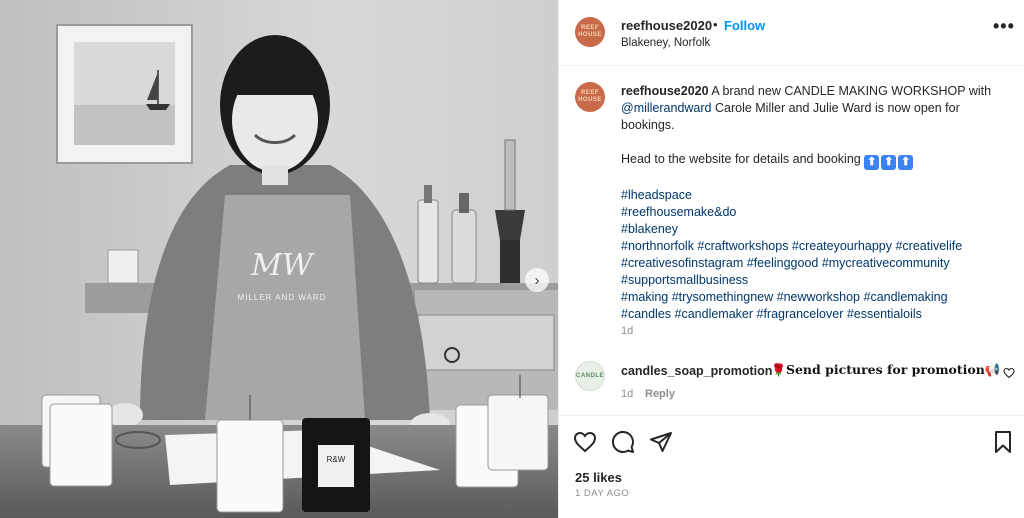  Describe the element at coordinates (696, 371) in the screenshot. I see `commenter-username: candles_soap_promotion` at that location.